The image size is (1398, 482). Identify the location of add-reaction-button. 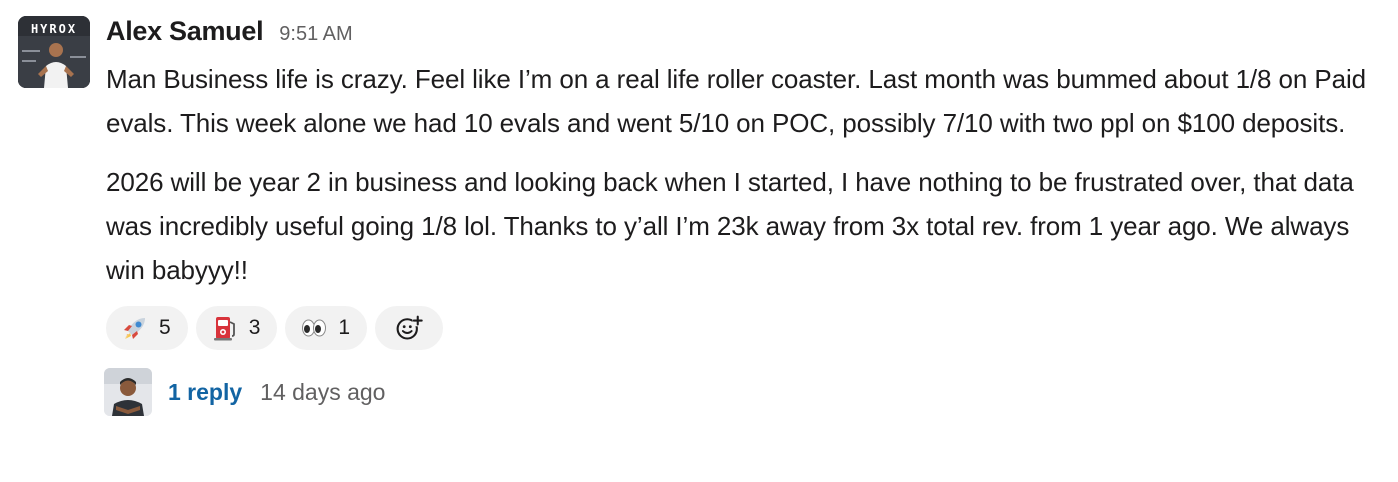
(409, 328).